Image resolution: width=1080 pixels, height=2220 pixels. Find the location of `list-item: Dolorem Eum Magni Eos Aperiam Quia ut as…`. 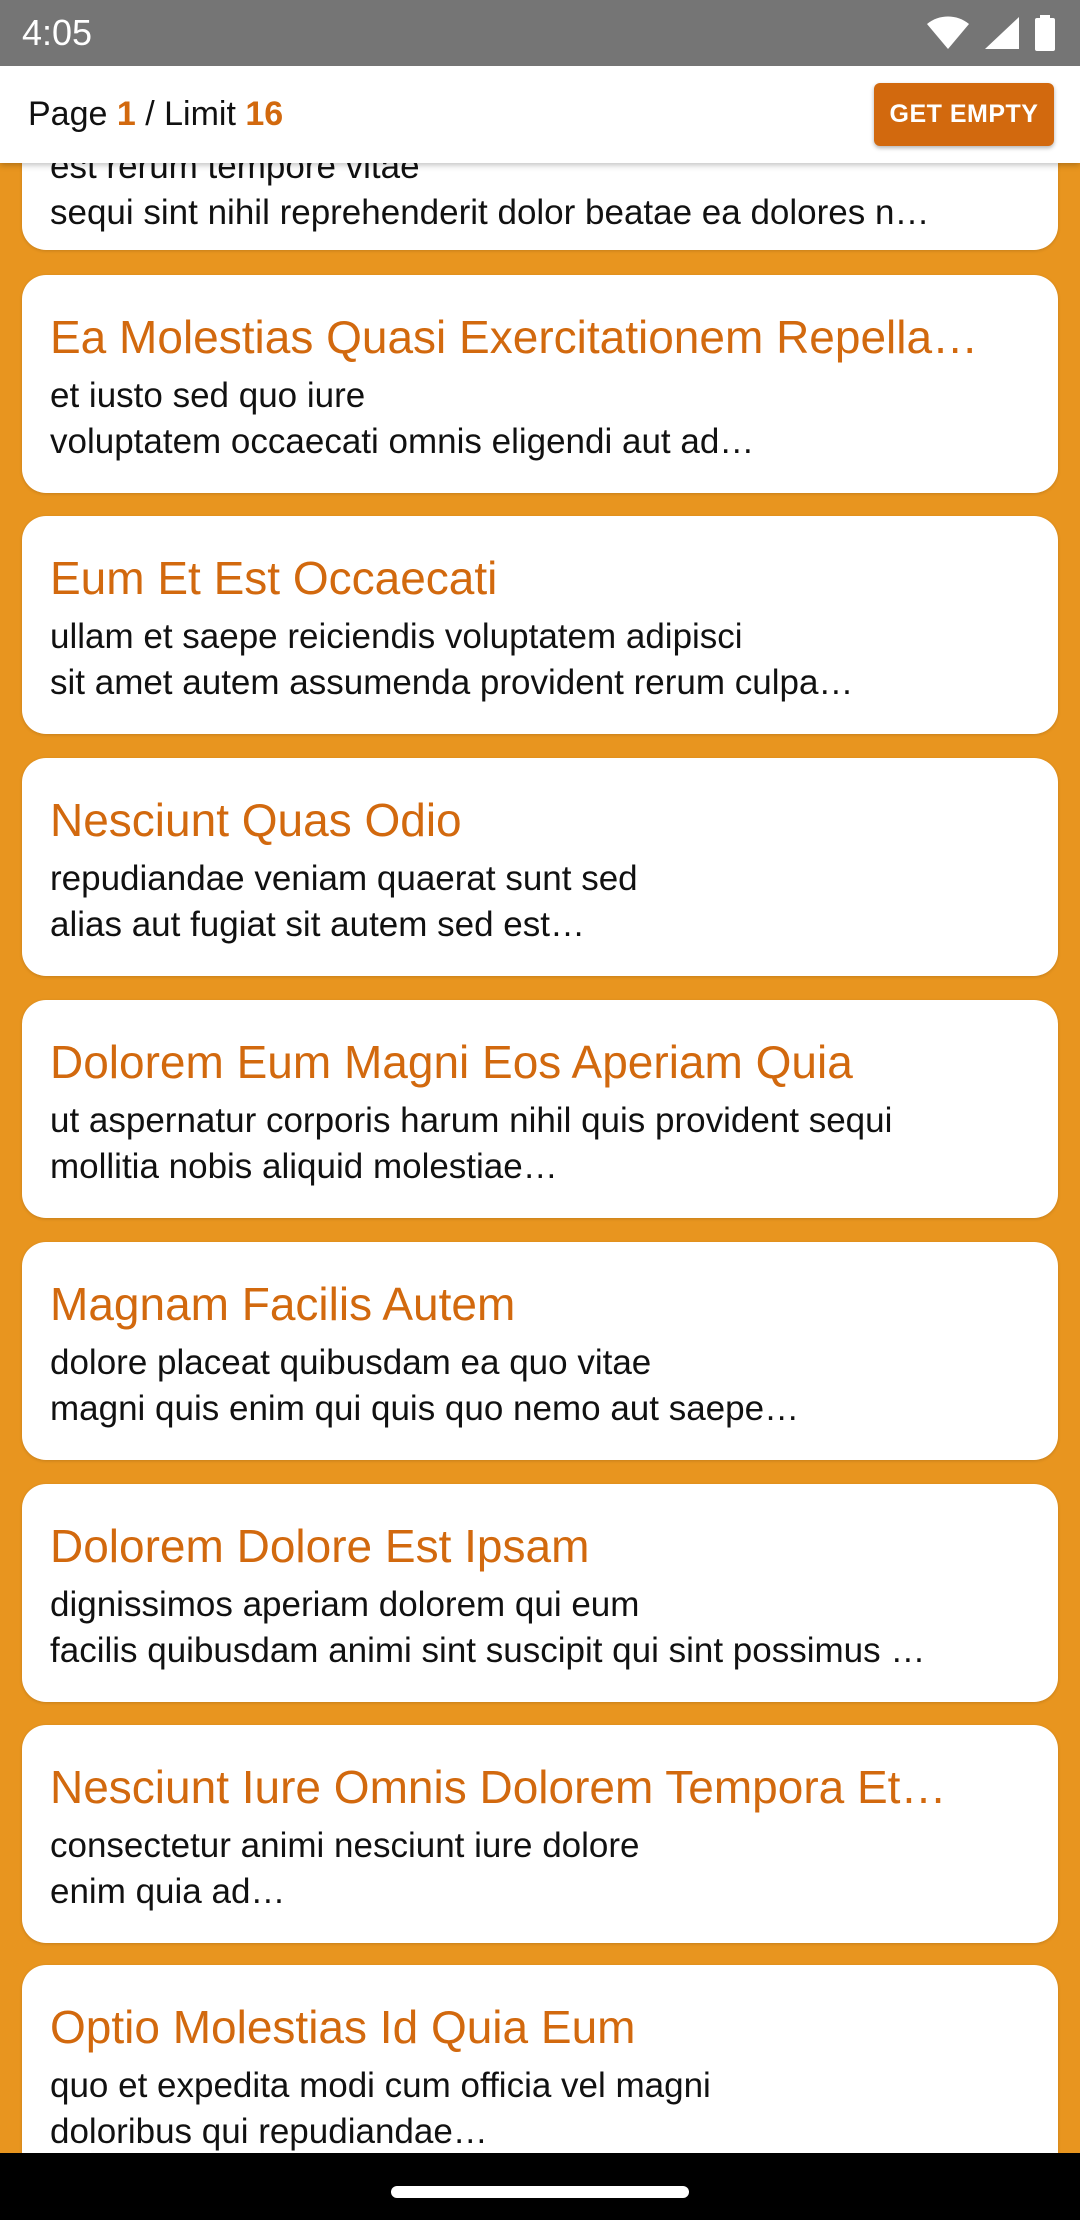

list-item: Dolorem Eum Magni Eos Aperiam Quia ut as… is located at coordinates (540, 1109).